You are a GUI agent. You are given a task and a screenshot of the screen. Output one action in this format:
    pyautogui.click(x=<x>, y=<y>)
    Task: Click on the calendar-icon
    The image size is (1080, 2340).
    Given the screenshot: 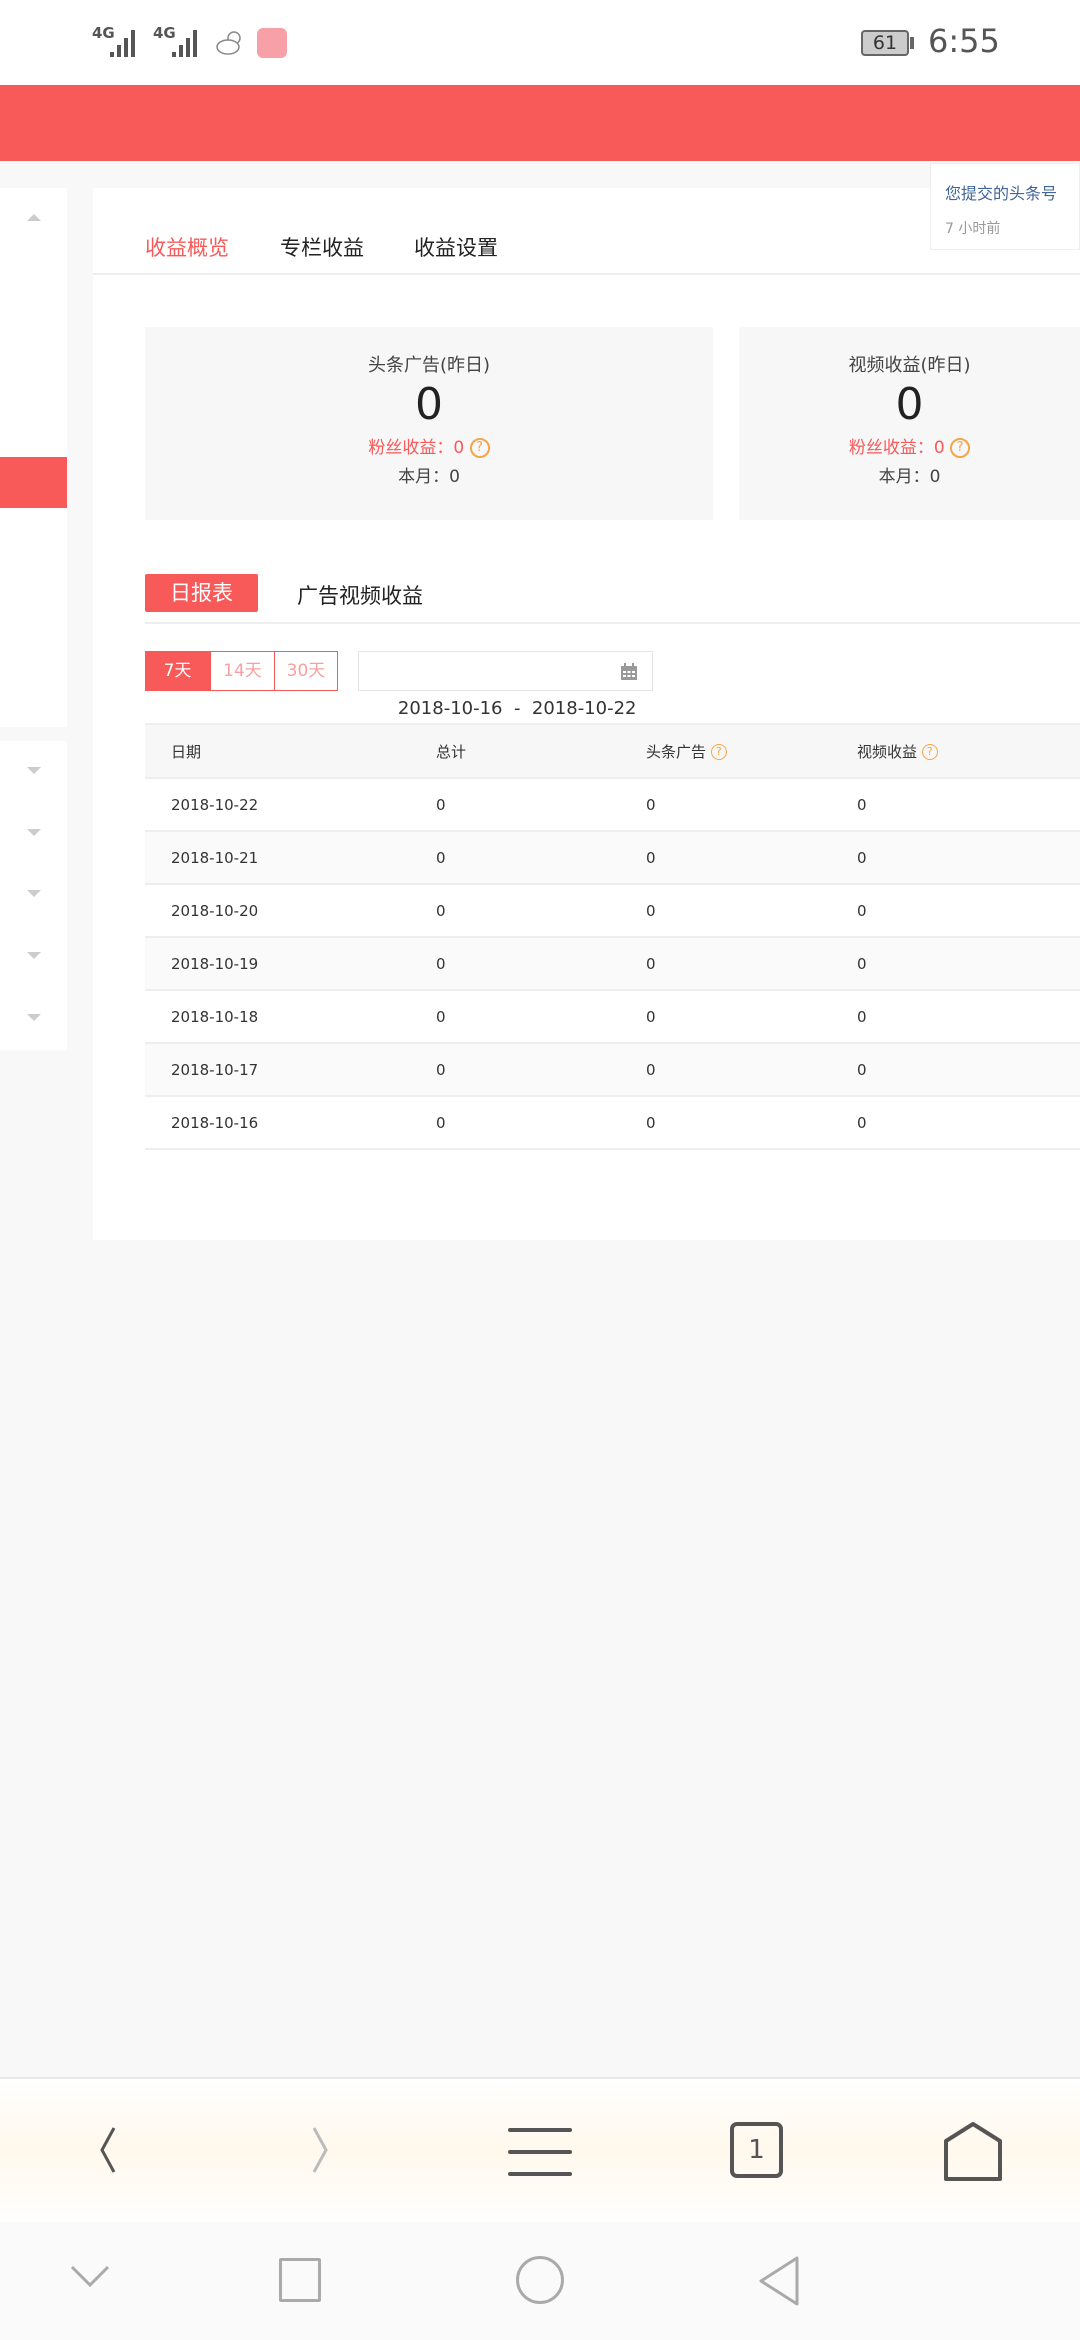 What is the action you would take?
    pyautogui.click(x=629, y=672)
    